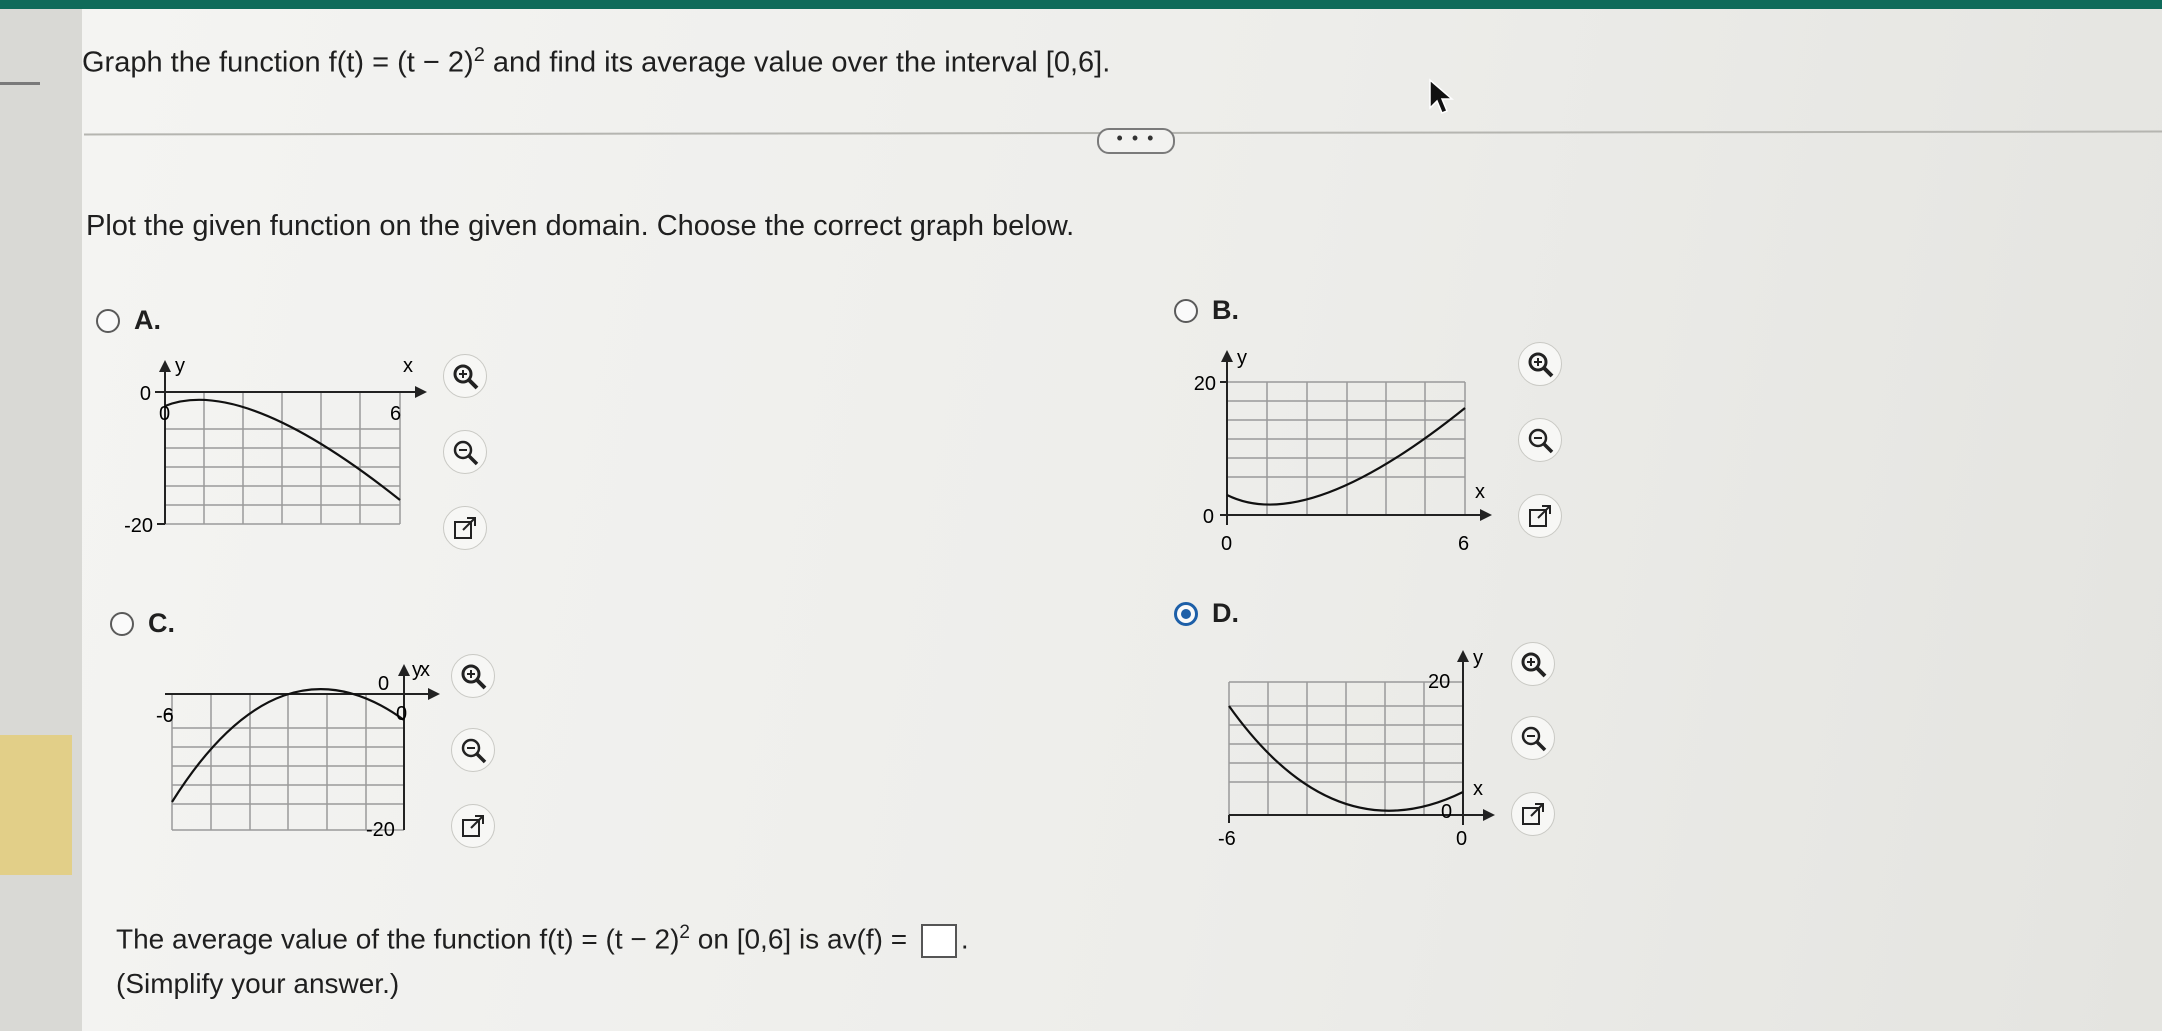 The width and height of the screenshot is (2162, 1031). I want to click on graph-d: 20 y x 0 -6 0, so click(1356, 748).